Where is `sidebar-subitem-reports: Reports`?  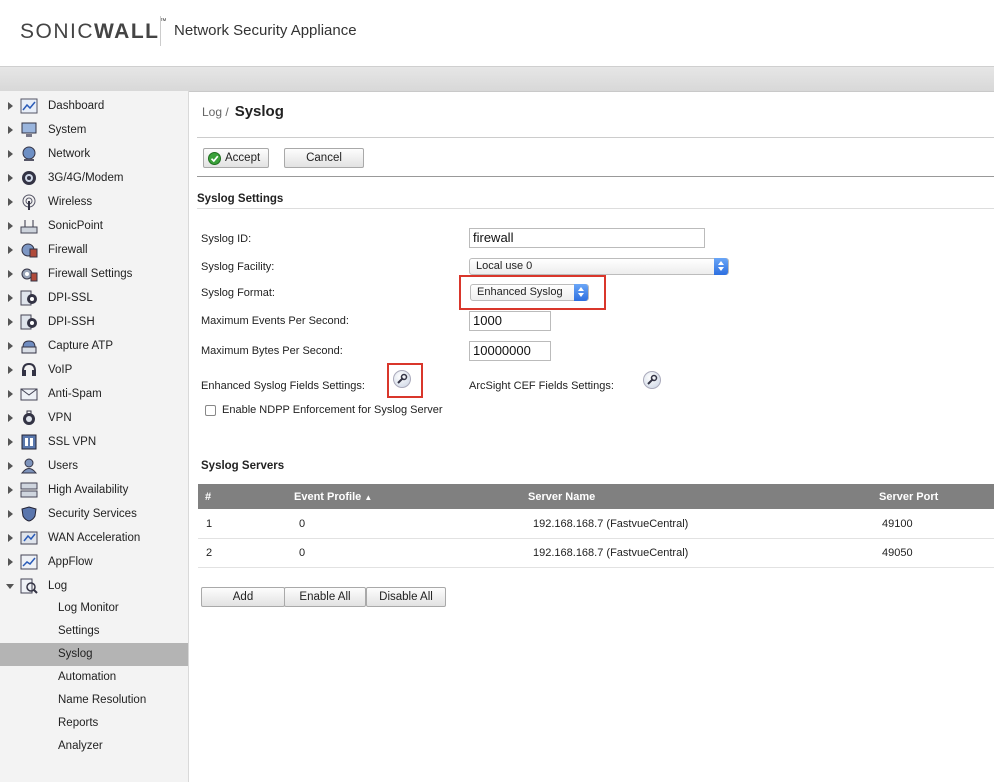
sidebar-subitem-reports: Reports is located at coordinates (94, 723).